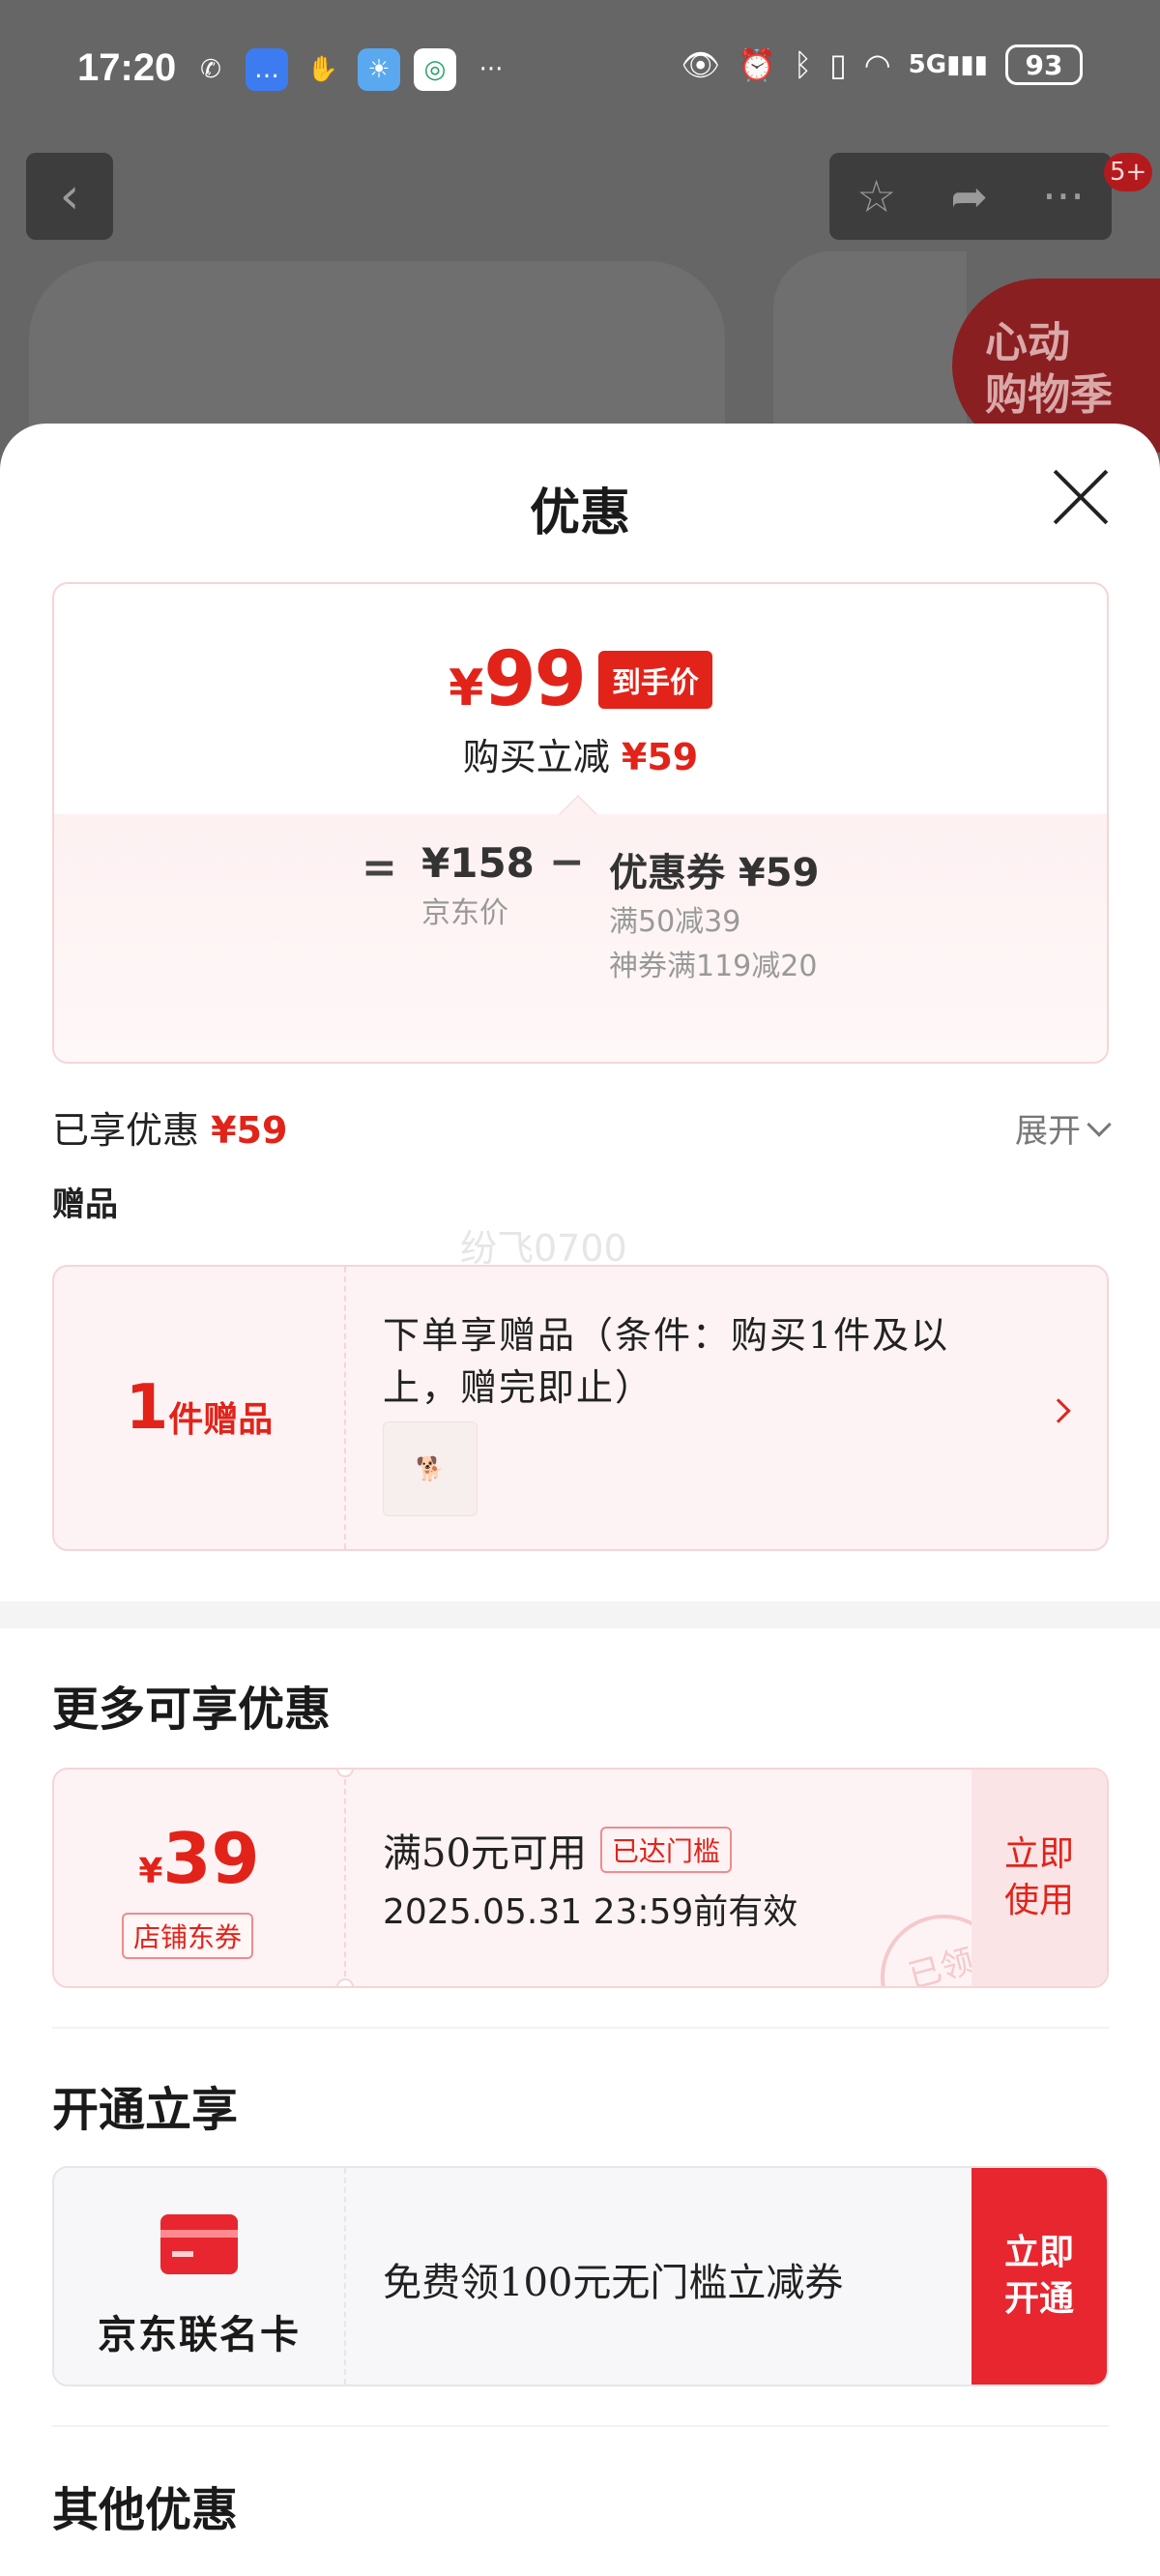  Describe the element at coordinates (1128, 172) in the screenshot. I see `cart-badge: 5+` at that location.